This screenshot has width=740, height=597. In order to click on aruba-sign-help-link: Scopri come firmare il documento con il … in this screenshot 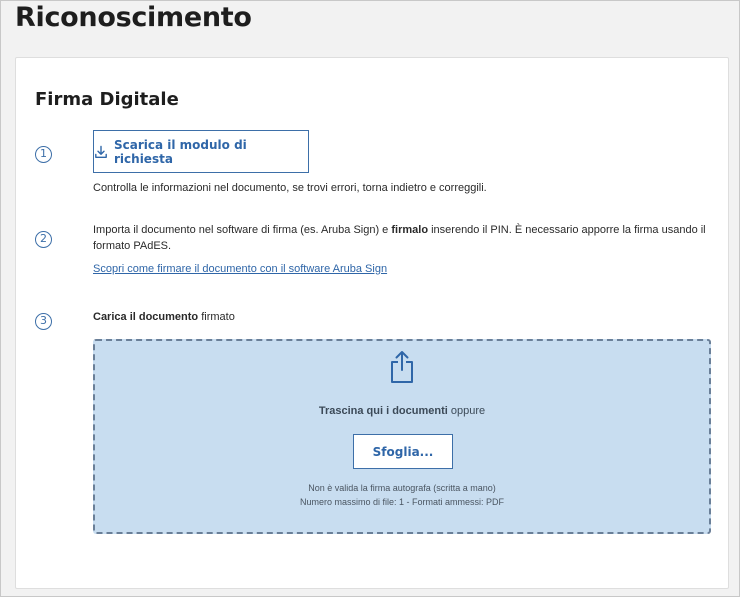, I will do `click(240, 269)`.